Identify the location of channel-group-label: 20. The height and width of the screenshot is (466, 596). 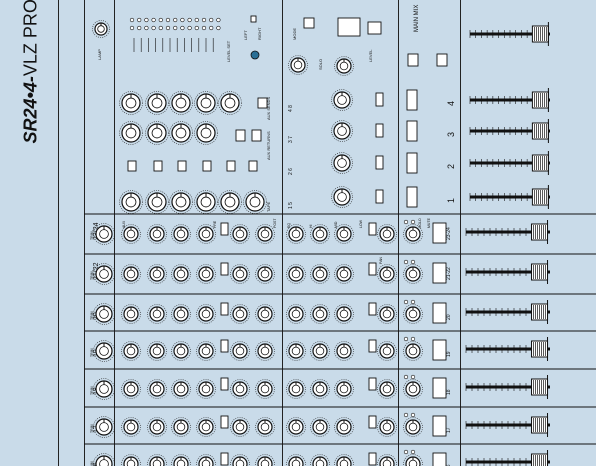
(449, 317).